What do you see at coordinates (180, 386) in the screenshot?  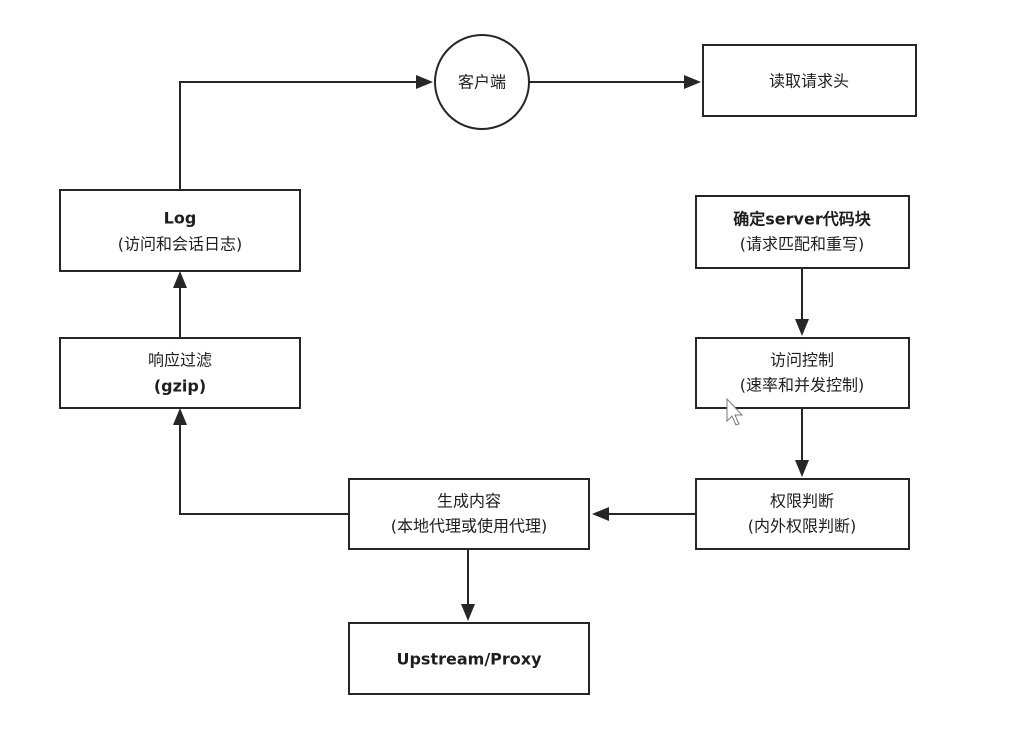 I see `node-response-filter-line2: (gzip)` at bounding box center [180, 386].